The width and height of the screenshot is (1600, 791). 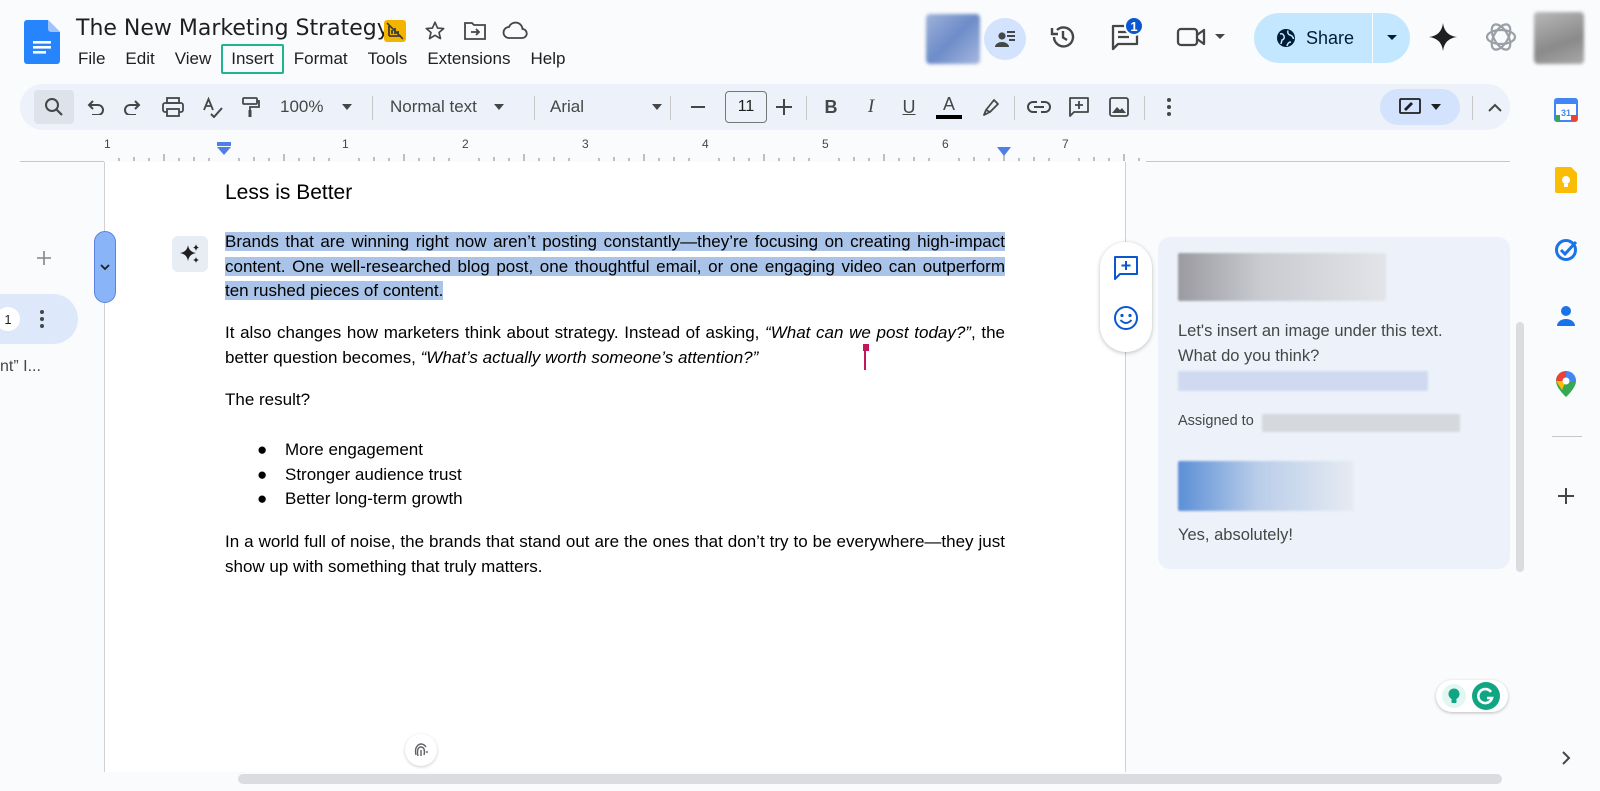 I want to click on font-size-input: 11, so click(x=746, y=107).